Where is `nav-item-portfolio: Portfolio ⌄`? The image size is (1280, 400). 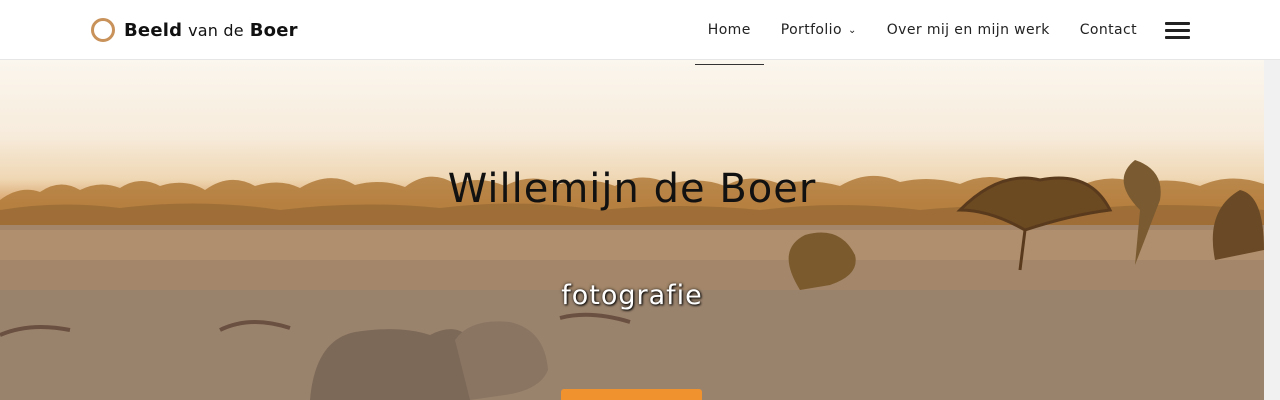
nav-item-portfolio: Portfolio ⌄ is located at coordinates (819, 30).